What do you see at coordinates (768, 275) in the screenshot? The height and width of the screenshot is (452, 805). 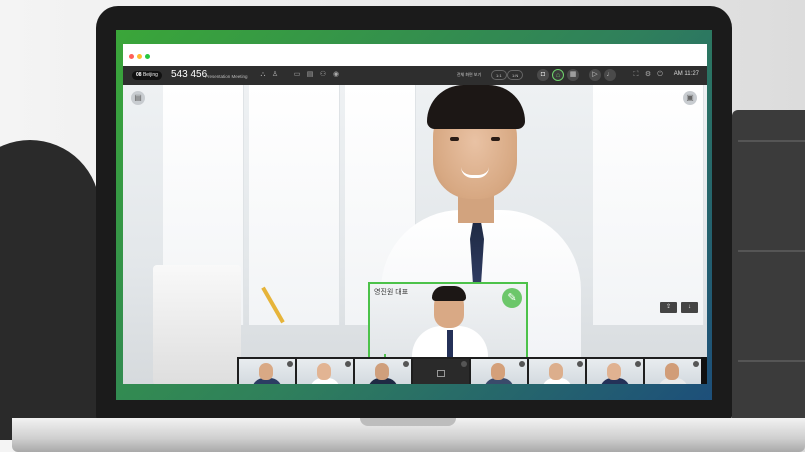 I see `side-cabinet` at bounding box center [768, 275].